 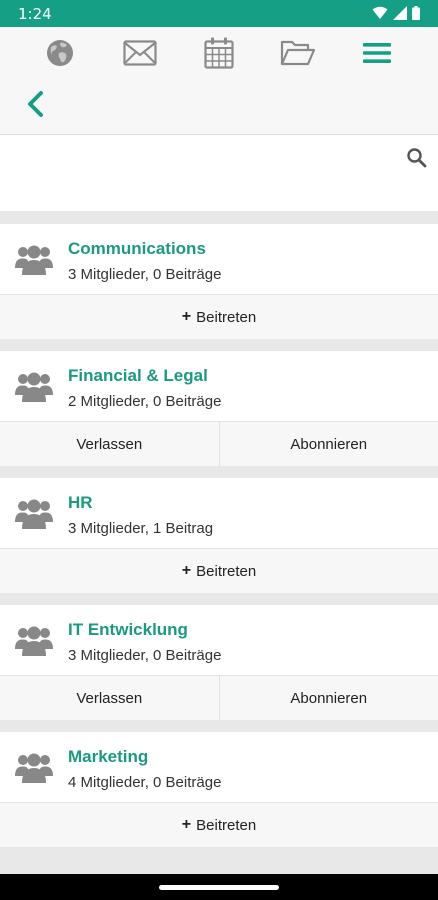 I want to click on search-icon, so click(x=417, y=158).